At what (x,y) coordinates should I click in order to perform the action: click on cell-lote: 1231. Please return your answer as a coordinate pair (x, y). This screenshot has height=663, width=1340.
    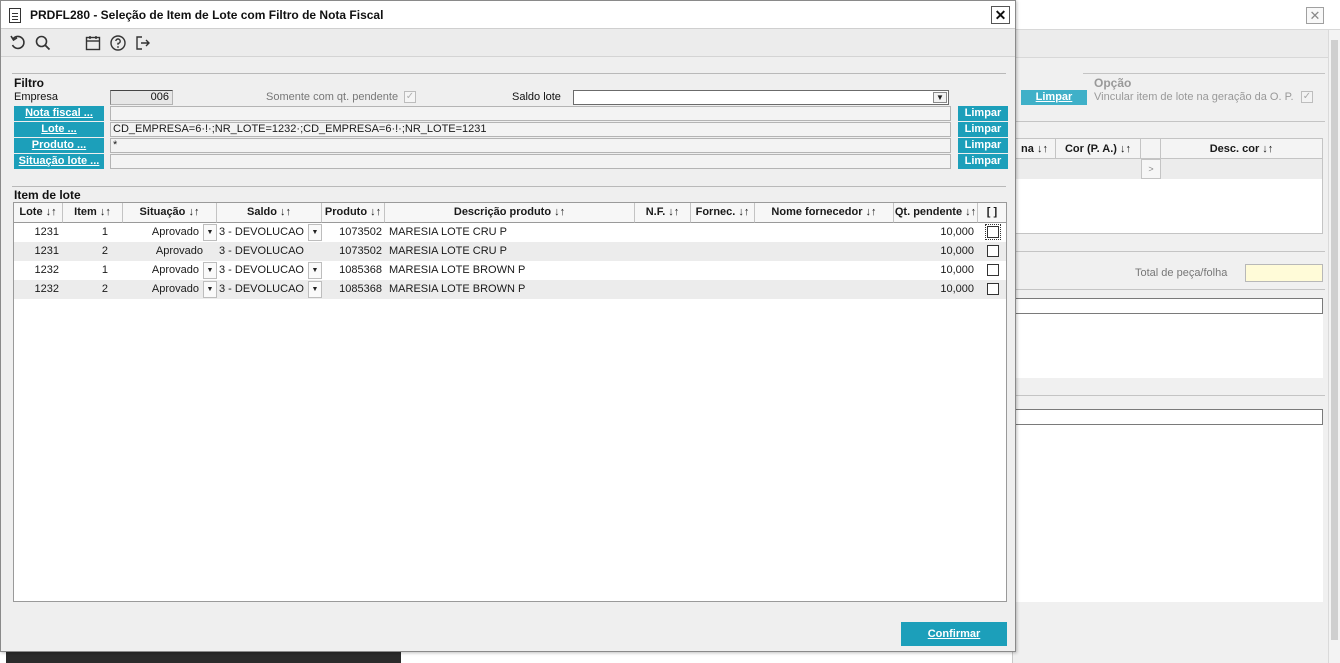
    Looking at the image, I should click on (46, 232).